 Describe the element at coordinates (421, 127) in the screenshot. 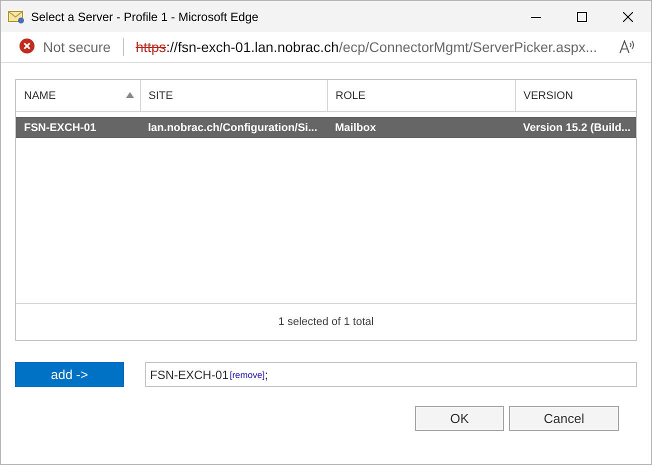

I see `table-cell: Mailbox` at that location.